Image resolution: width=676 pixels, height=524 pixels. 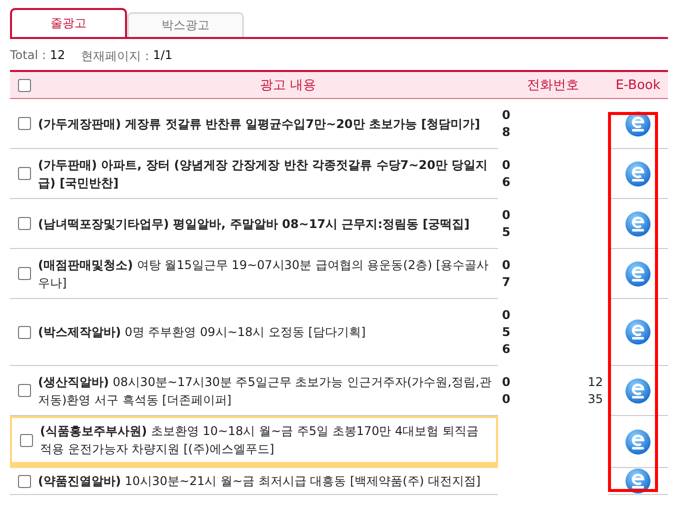 What do you see at coordinates (506, 132) in the screenshot?
I see `phone-fragment: 8` at bounding box center [506, 132].